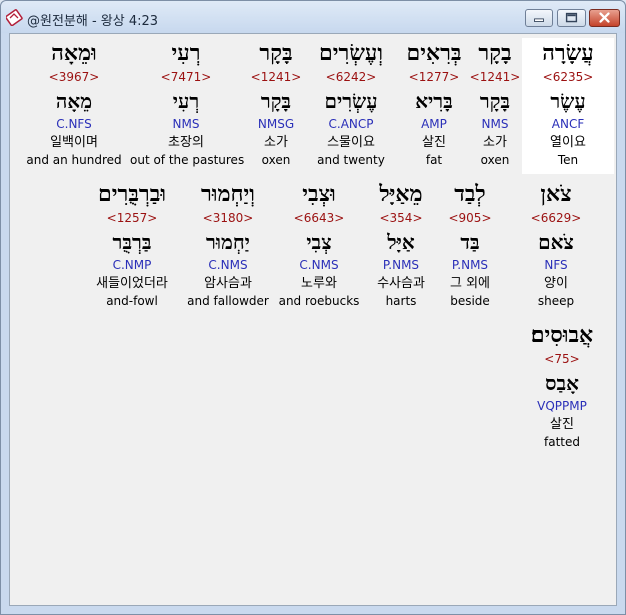 This screenshot has width=626, height=615. What do you see at coordinates (319, 218) in the screenshot?
I see `strong-number: <6643>` at bounding box center [319, 218].